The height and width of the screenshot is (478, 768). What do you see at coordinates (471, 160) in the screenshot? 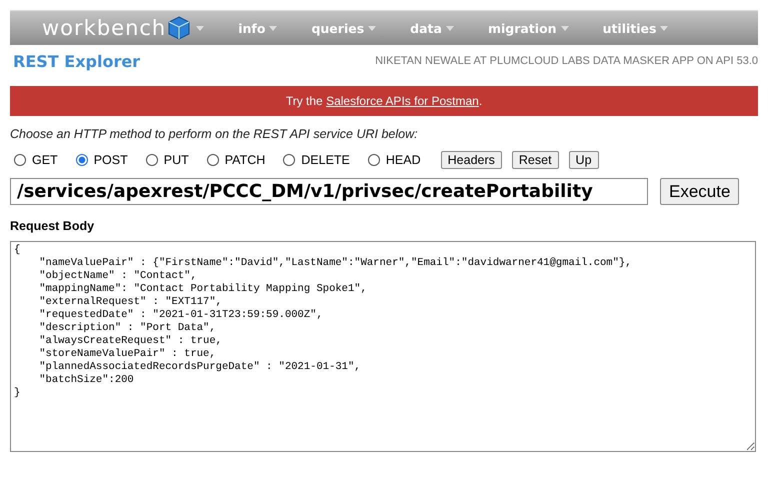
I see `tool-button: Headers` at bounding box center [471, 160].